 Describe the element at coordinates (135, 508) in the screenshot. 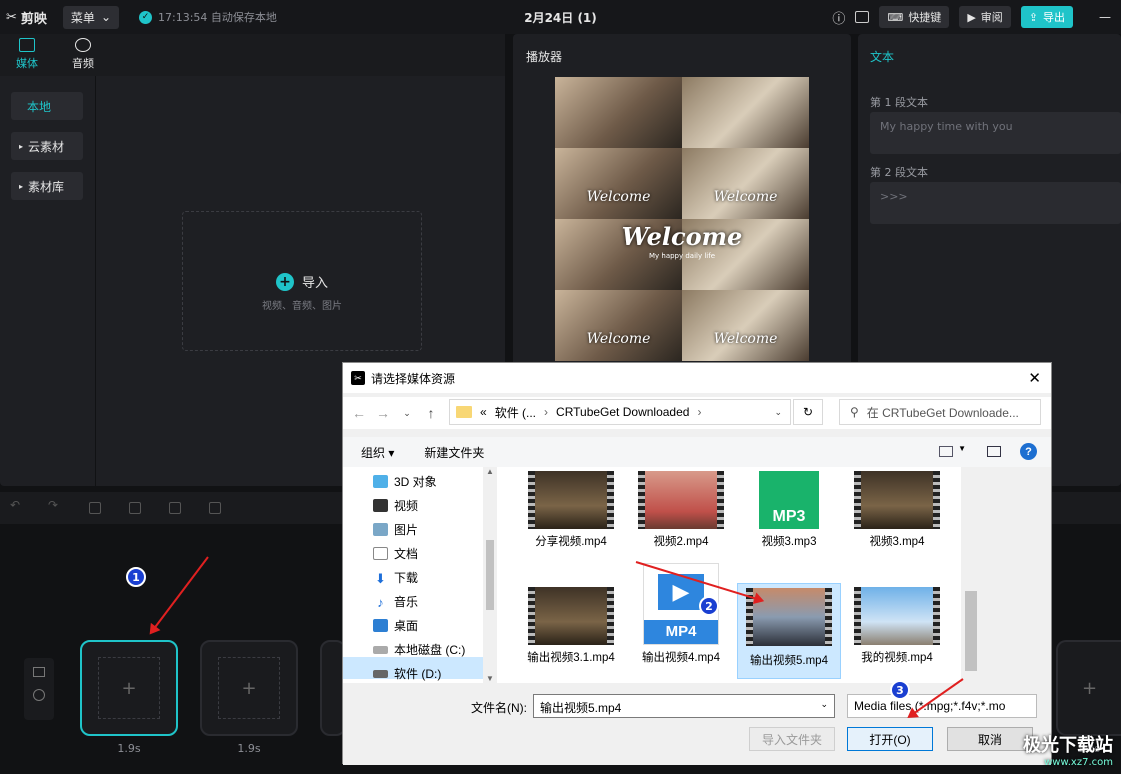

I see `loop-icon` at that location.